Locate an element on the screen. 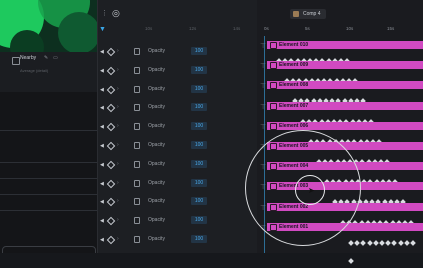 The width and height of the screenshot is (423, 268). timeline-track: ⊤Element 008 is located at coordinates (340, 92).